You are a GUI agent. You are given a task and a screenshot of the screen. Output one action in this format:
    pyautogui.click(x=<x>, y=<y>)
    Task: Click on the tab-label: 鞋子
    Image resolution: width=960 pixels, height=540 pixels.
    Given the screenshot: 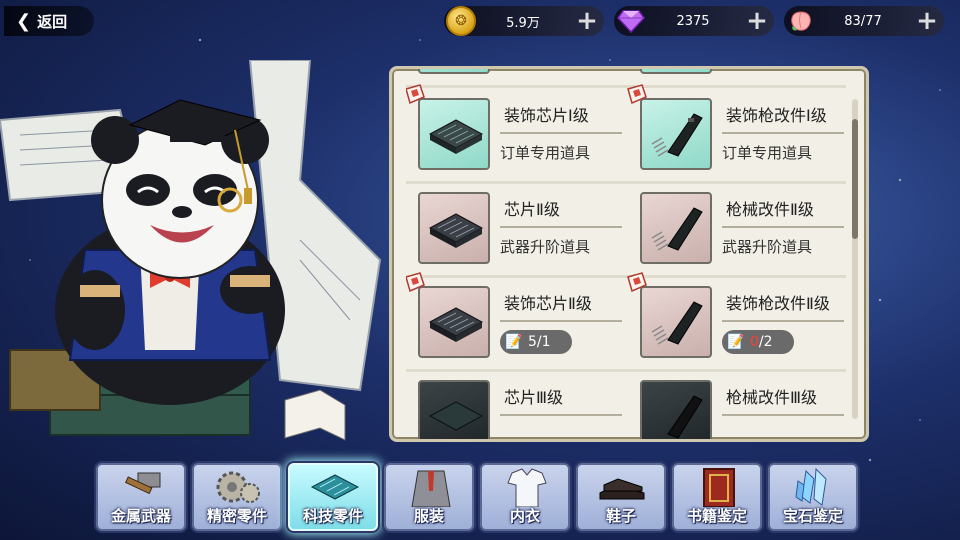 What is the action you would take?
    pyautogui.click(x=620, y=516)
    